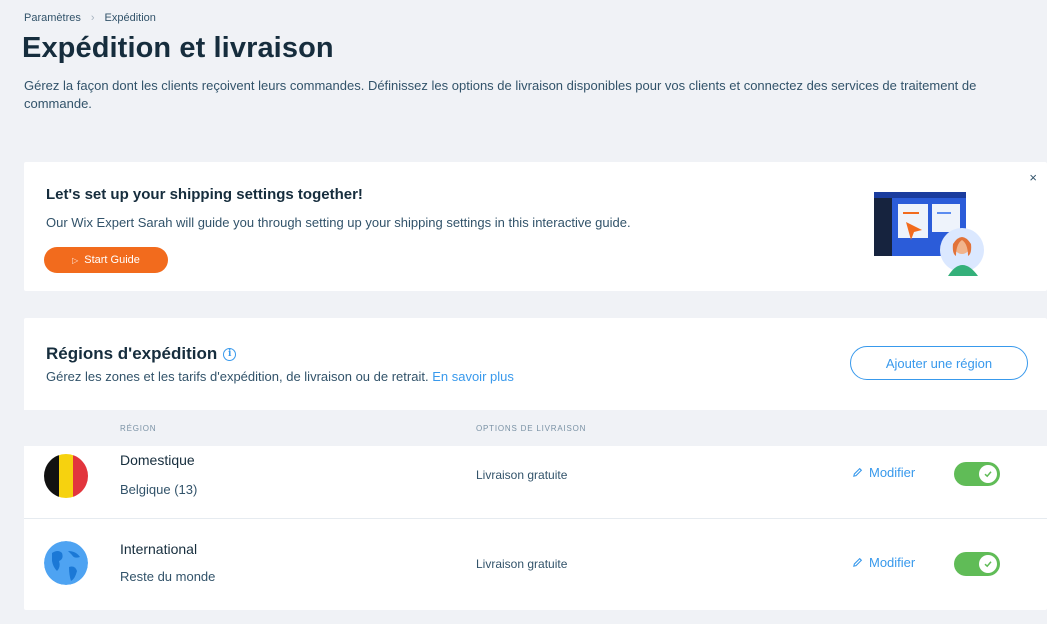 Image resolution: width=1047 pixels, height=624 pixels. I want to click on start-guide-label: Start Guide, so click(112, 260).